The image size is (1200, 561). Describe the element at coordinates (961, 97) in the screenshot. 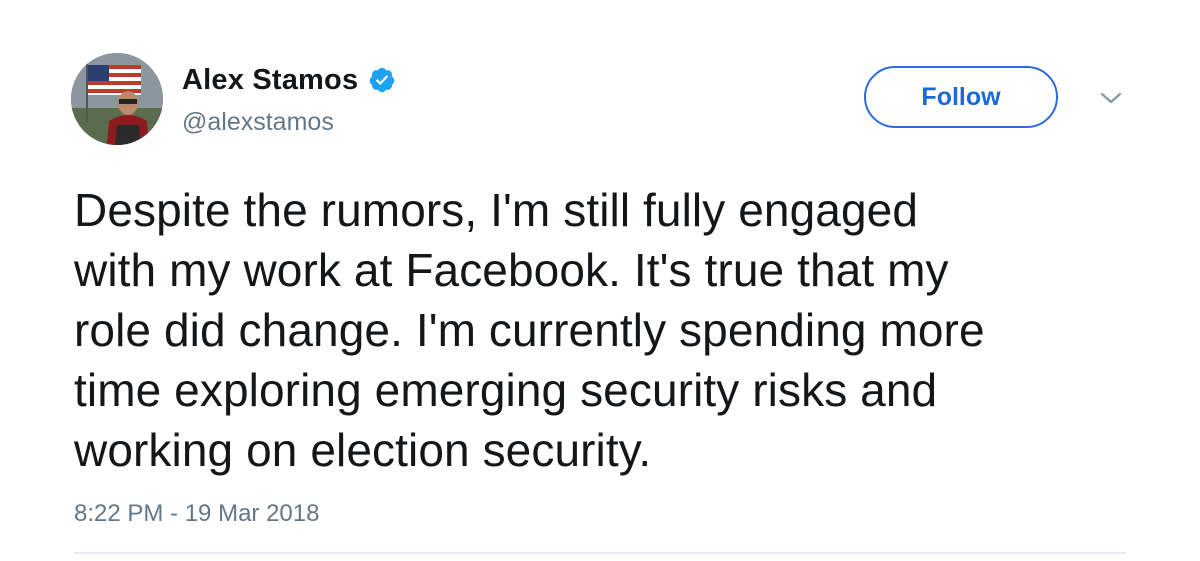

I see `follow-button: Follow` at that location.